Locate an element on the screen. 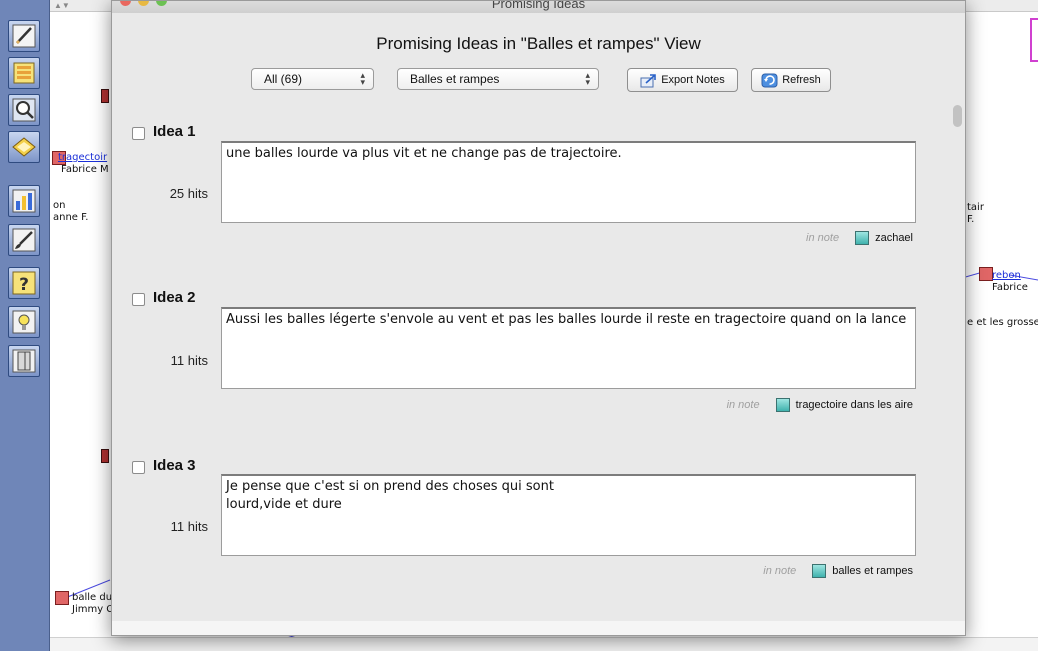  refresh-button: Refresh is located at coordinates (791, 80).